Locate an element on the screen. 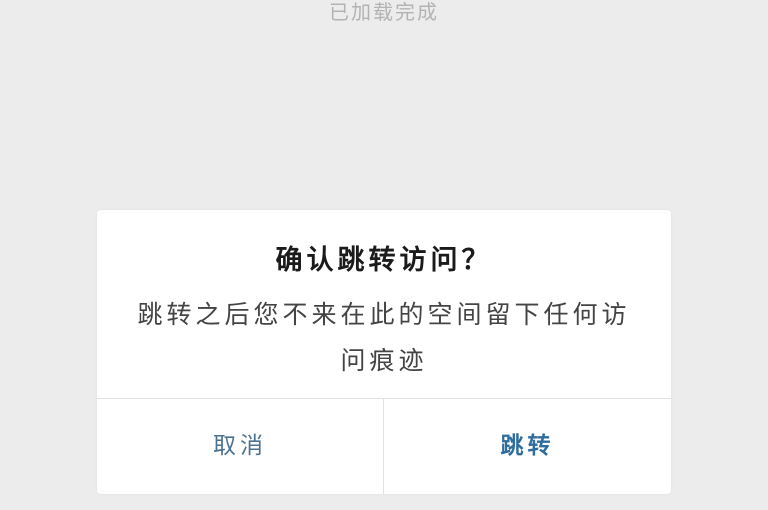  dialog-message: 跳转之后您不来在此的空间留下任何访问痕迹 is located at coordinates (384, 337).